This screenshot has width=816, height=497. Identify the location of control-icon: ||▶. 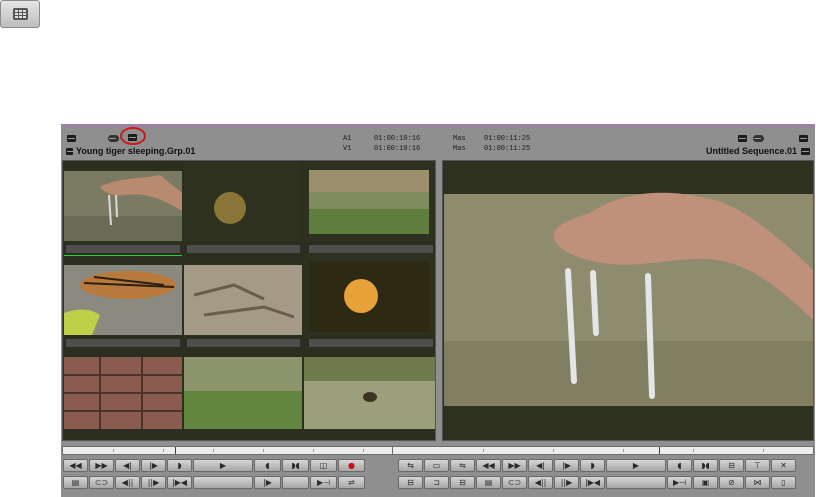
(153, 482).